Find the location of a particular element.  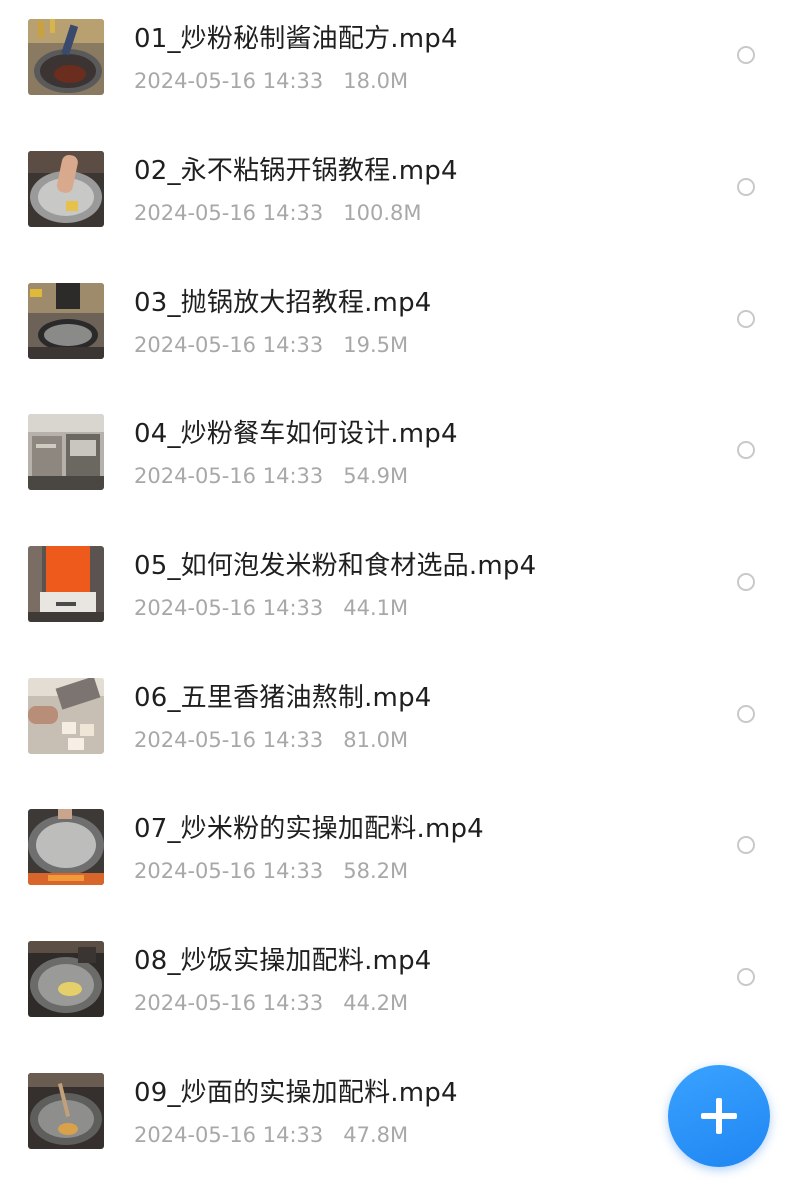

file-size: 58.2M is located at coordinates (376, 871).